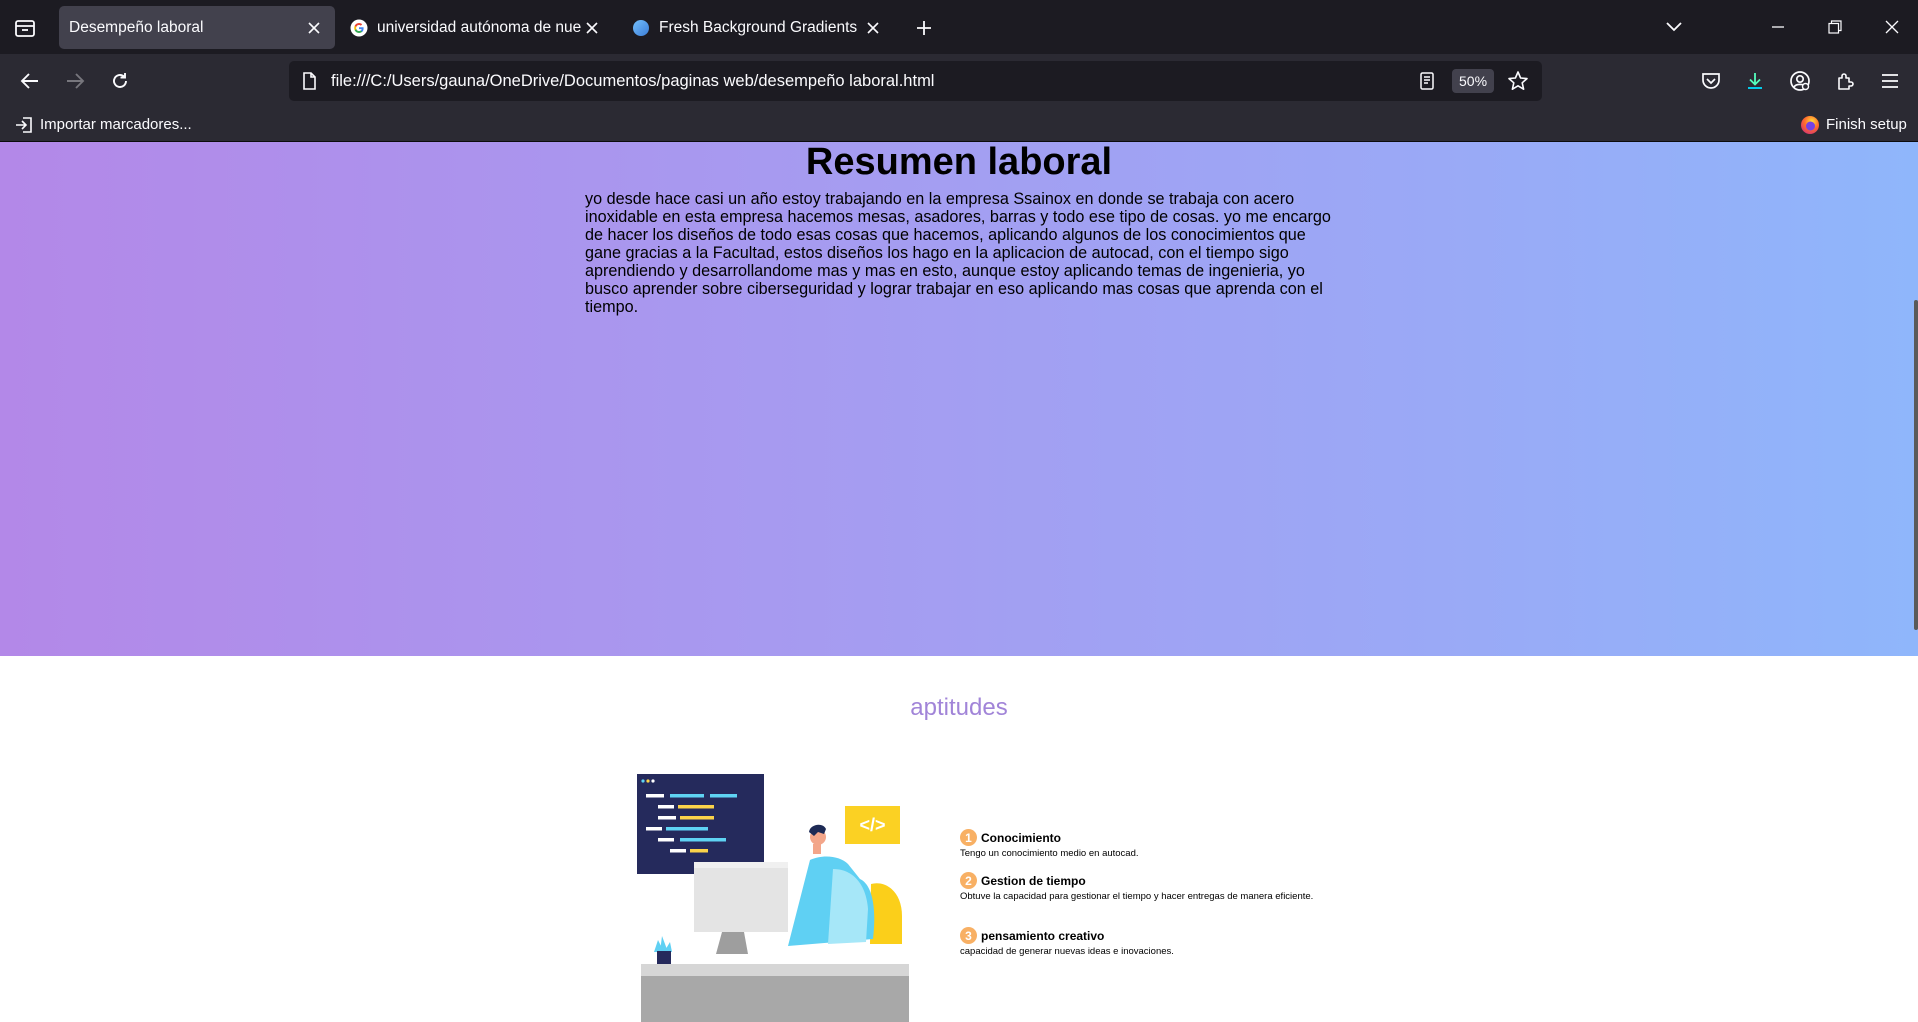 This screenshot has width=1918, height=1022. What do you see at coordinates (968, 837) in the screenshot?
I see `skill-number-badge: 1` at bounding box center [968, 837].